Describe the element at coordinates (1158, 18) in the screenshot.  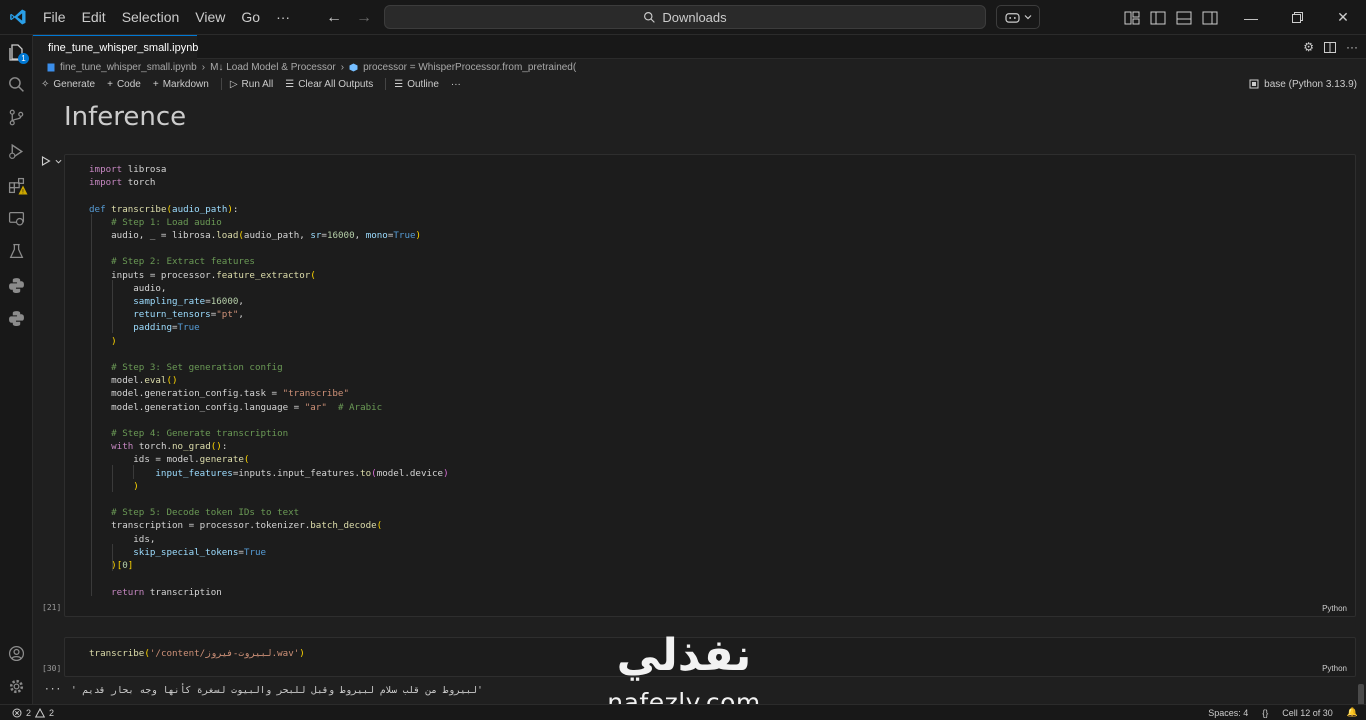
I see `toggle-primary-sidebar-icon` at that location.